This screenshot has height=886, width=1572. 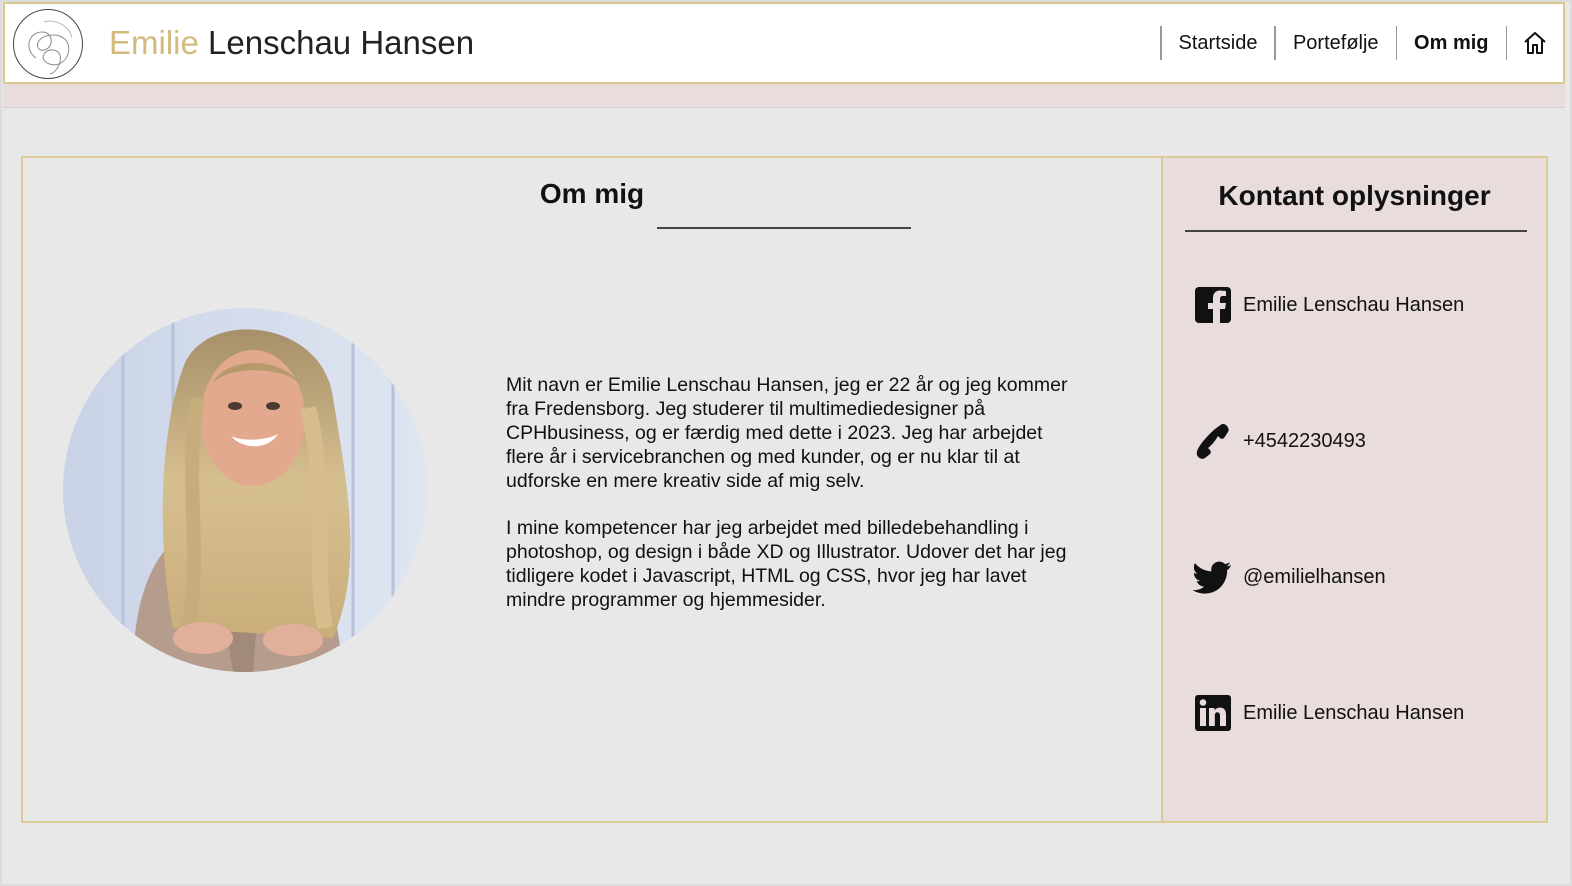 I want to click on main-nav: Startside Portefølje Om mig, so click(x=1361, y=43).